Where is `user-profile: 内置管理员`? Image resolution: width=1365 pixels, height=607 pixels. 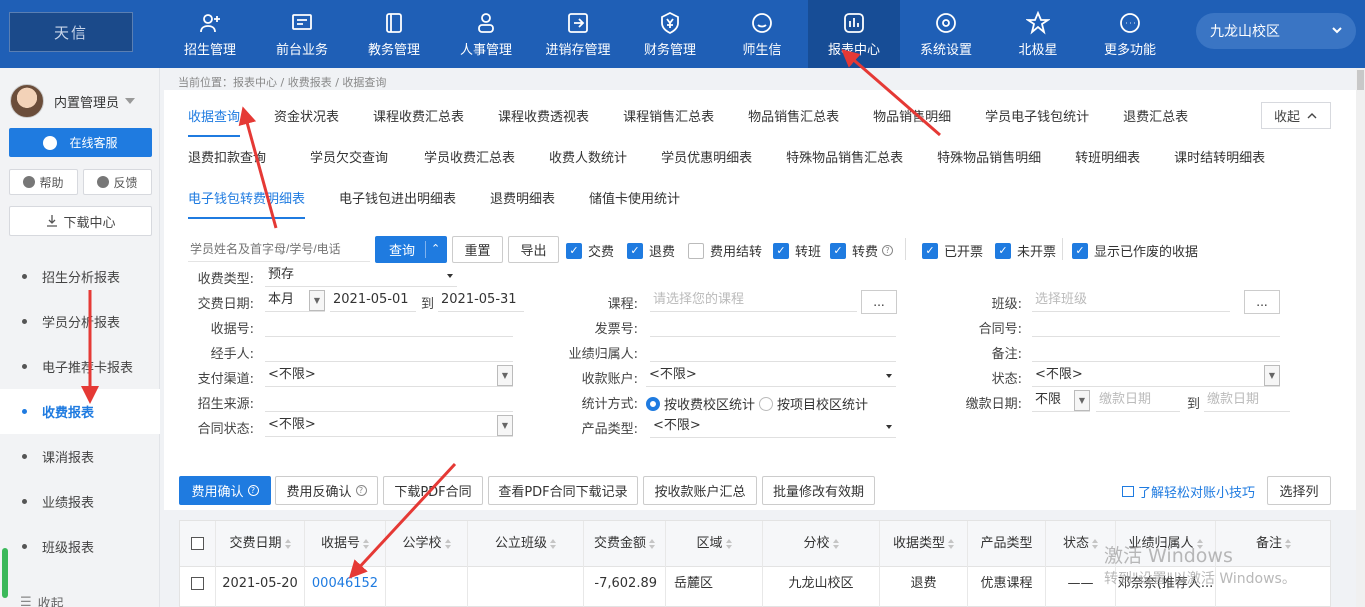
user-profile: 内置管理员 is located at coordinates (73, 101).